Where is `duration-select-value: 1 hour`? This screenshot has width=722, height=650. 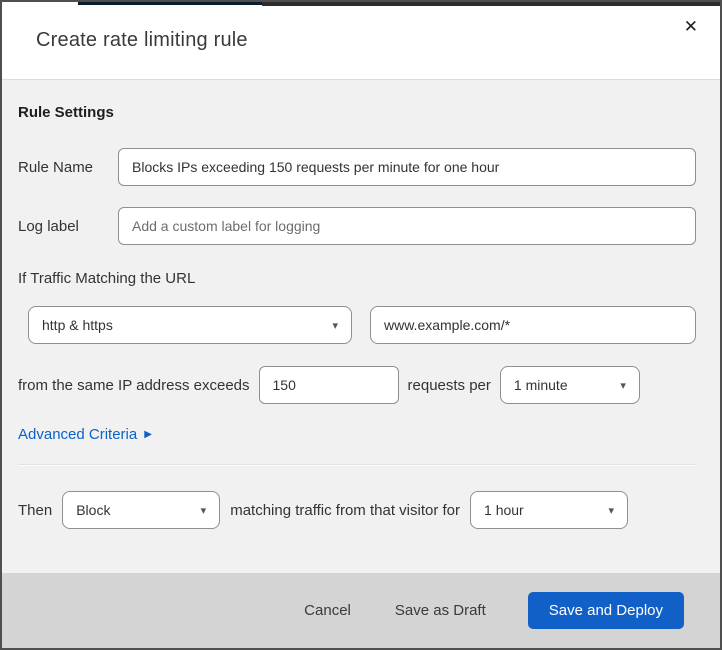 duration-select-value: 1 hour is located at coordinates (504, 510).